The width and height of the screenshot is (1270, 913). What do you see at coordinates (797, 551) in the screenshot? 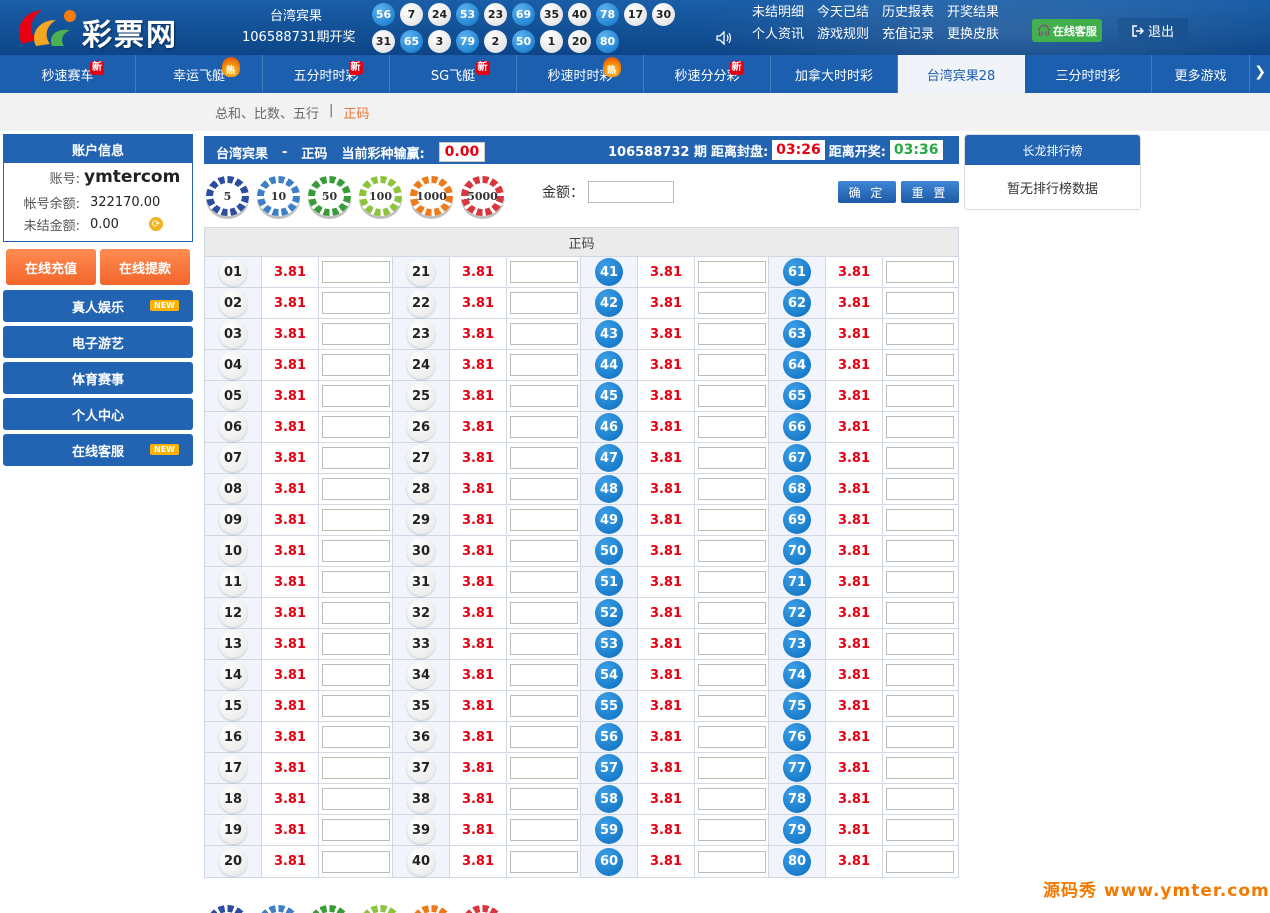
I see `number-ball-70: 70` at bounding box center [797, 551].